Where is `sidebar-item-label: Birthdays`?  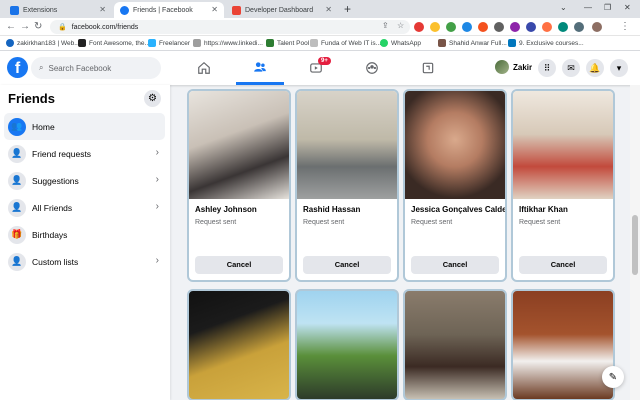
sidebar-item-label: Birthdays is located at coordinates (50, 234).